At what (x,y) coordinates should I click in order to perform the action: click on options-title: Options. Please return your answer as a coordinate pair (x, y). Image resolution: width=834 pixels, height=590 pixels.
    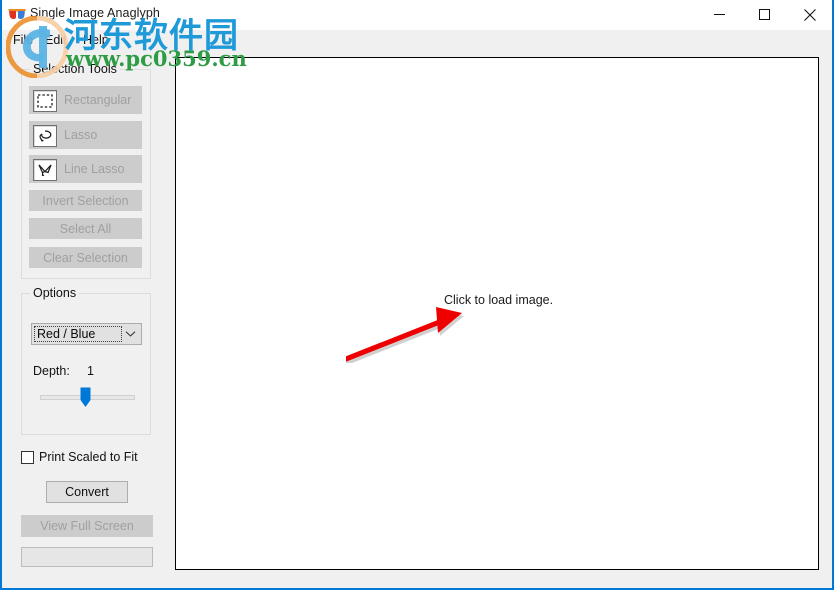
    Looking at the image, I should click on (55, 293).